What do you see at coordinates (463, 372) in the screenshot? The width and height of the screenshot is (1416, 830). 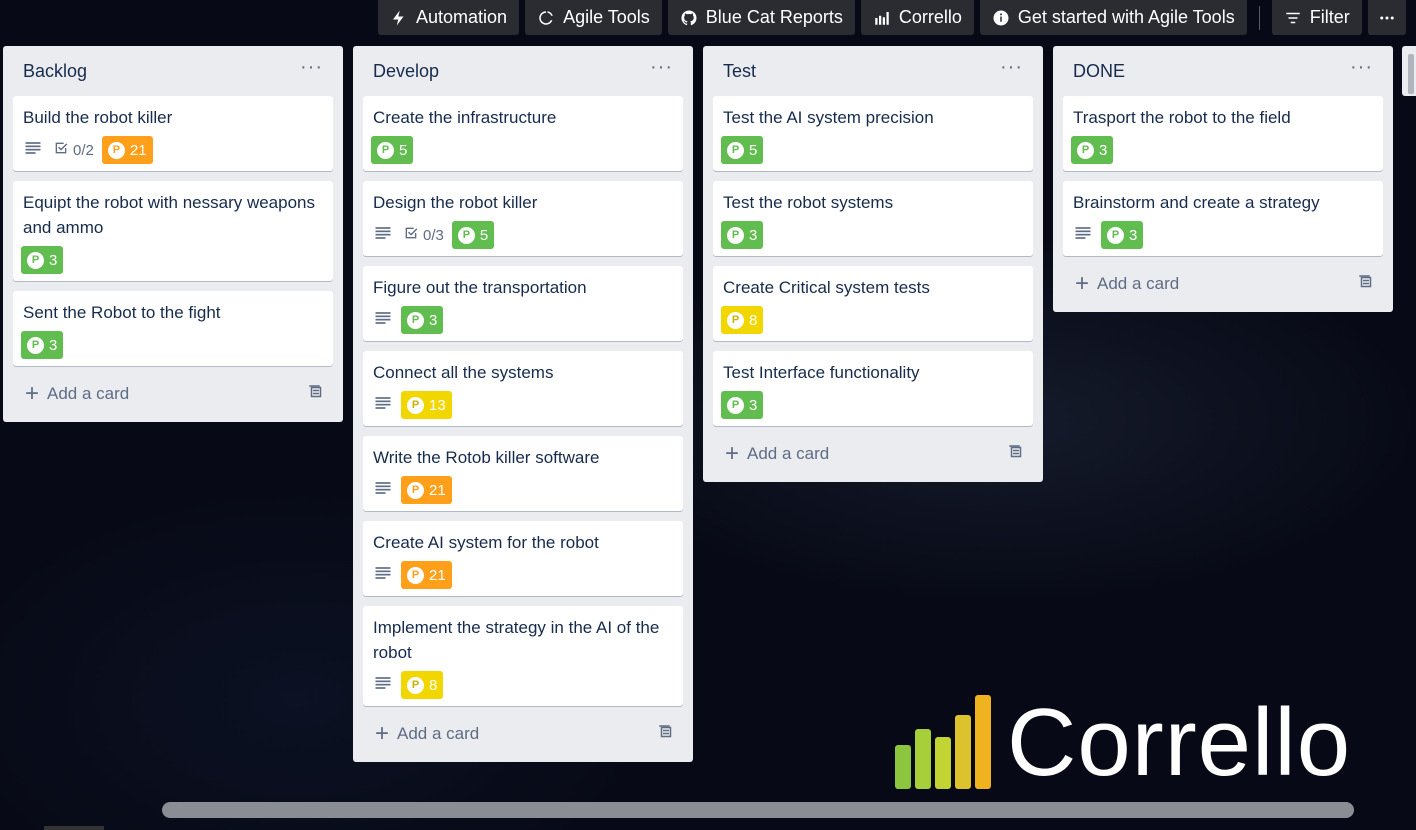 I see `card-title: Connect all the systems` at bounding box center [463, 372].